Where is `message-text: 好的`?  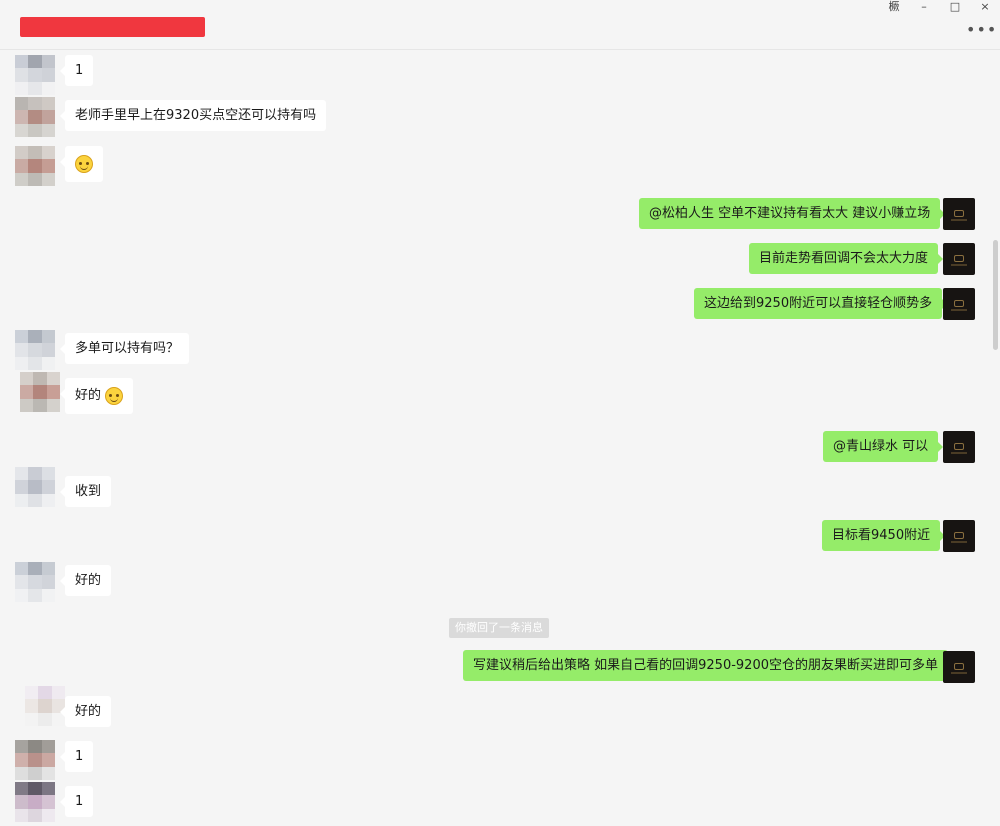
message-text: 好的 is located at coordinates (88, 395).